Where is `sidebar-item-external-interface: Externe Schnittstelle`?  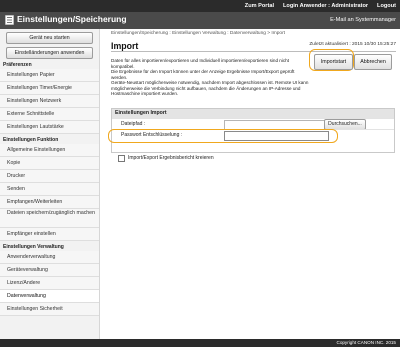
sidebar-item-external-interface: Externe Schnittstelle is located at coordinates (49, 114).